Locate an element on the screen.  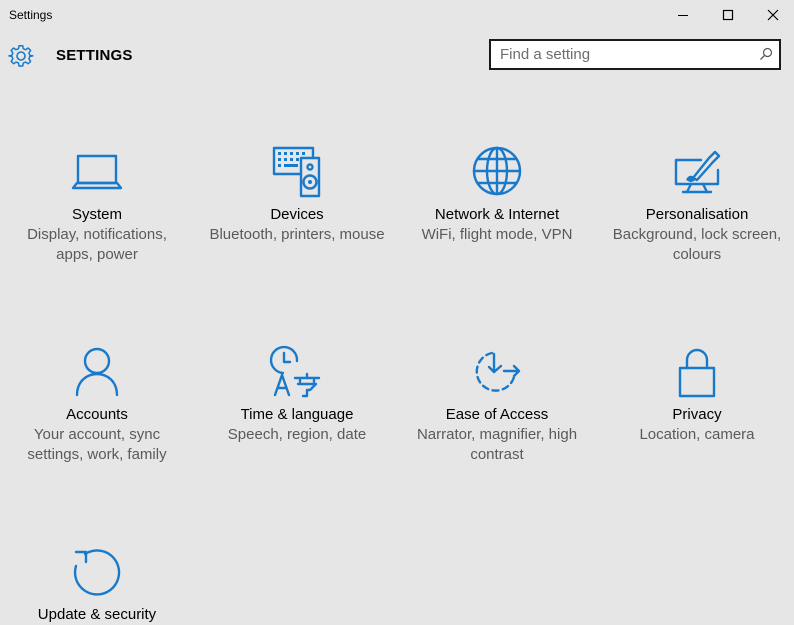
tile-devices: Devices Bluetooth, printers, mouse is located at coordinates (297, 194).